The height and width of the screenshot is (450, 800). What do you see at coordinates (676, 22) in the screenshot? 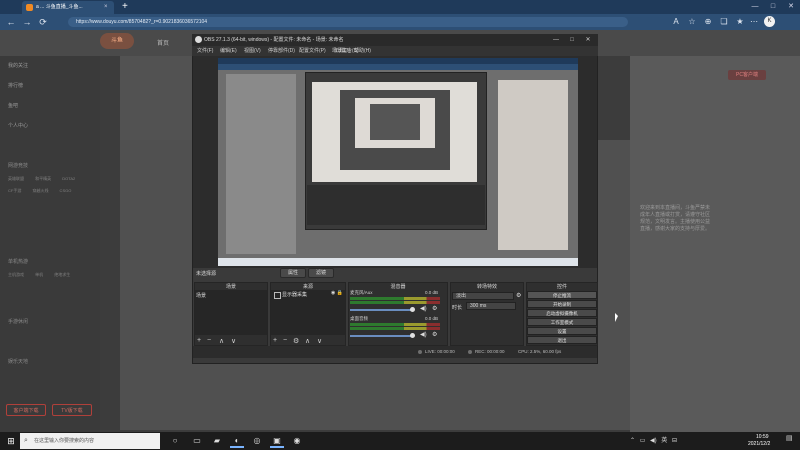
I see `read-aloud-icon: A` at bounding box center [676, 22].